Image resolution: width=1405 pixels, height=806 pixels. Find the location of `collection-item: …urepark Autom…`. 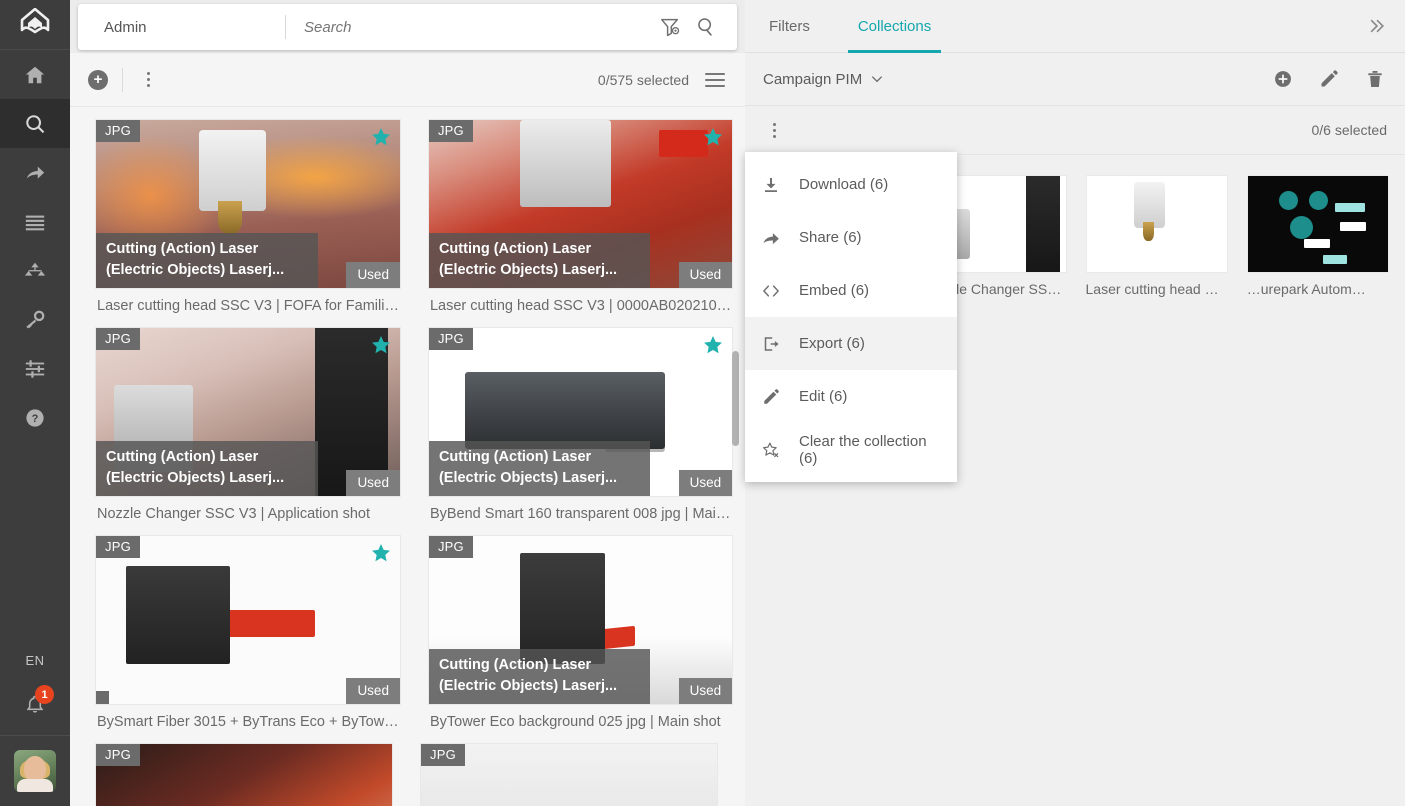

collection-item: …urepark Autom… is located at coordinates (1317, 236).